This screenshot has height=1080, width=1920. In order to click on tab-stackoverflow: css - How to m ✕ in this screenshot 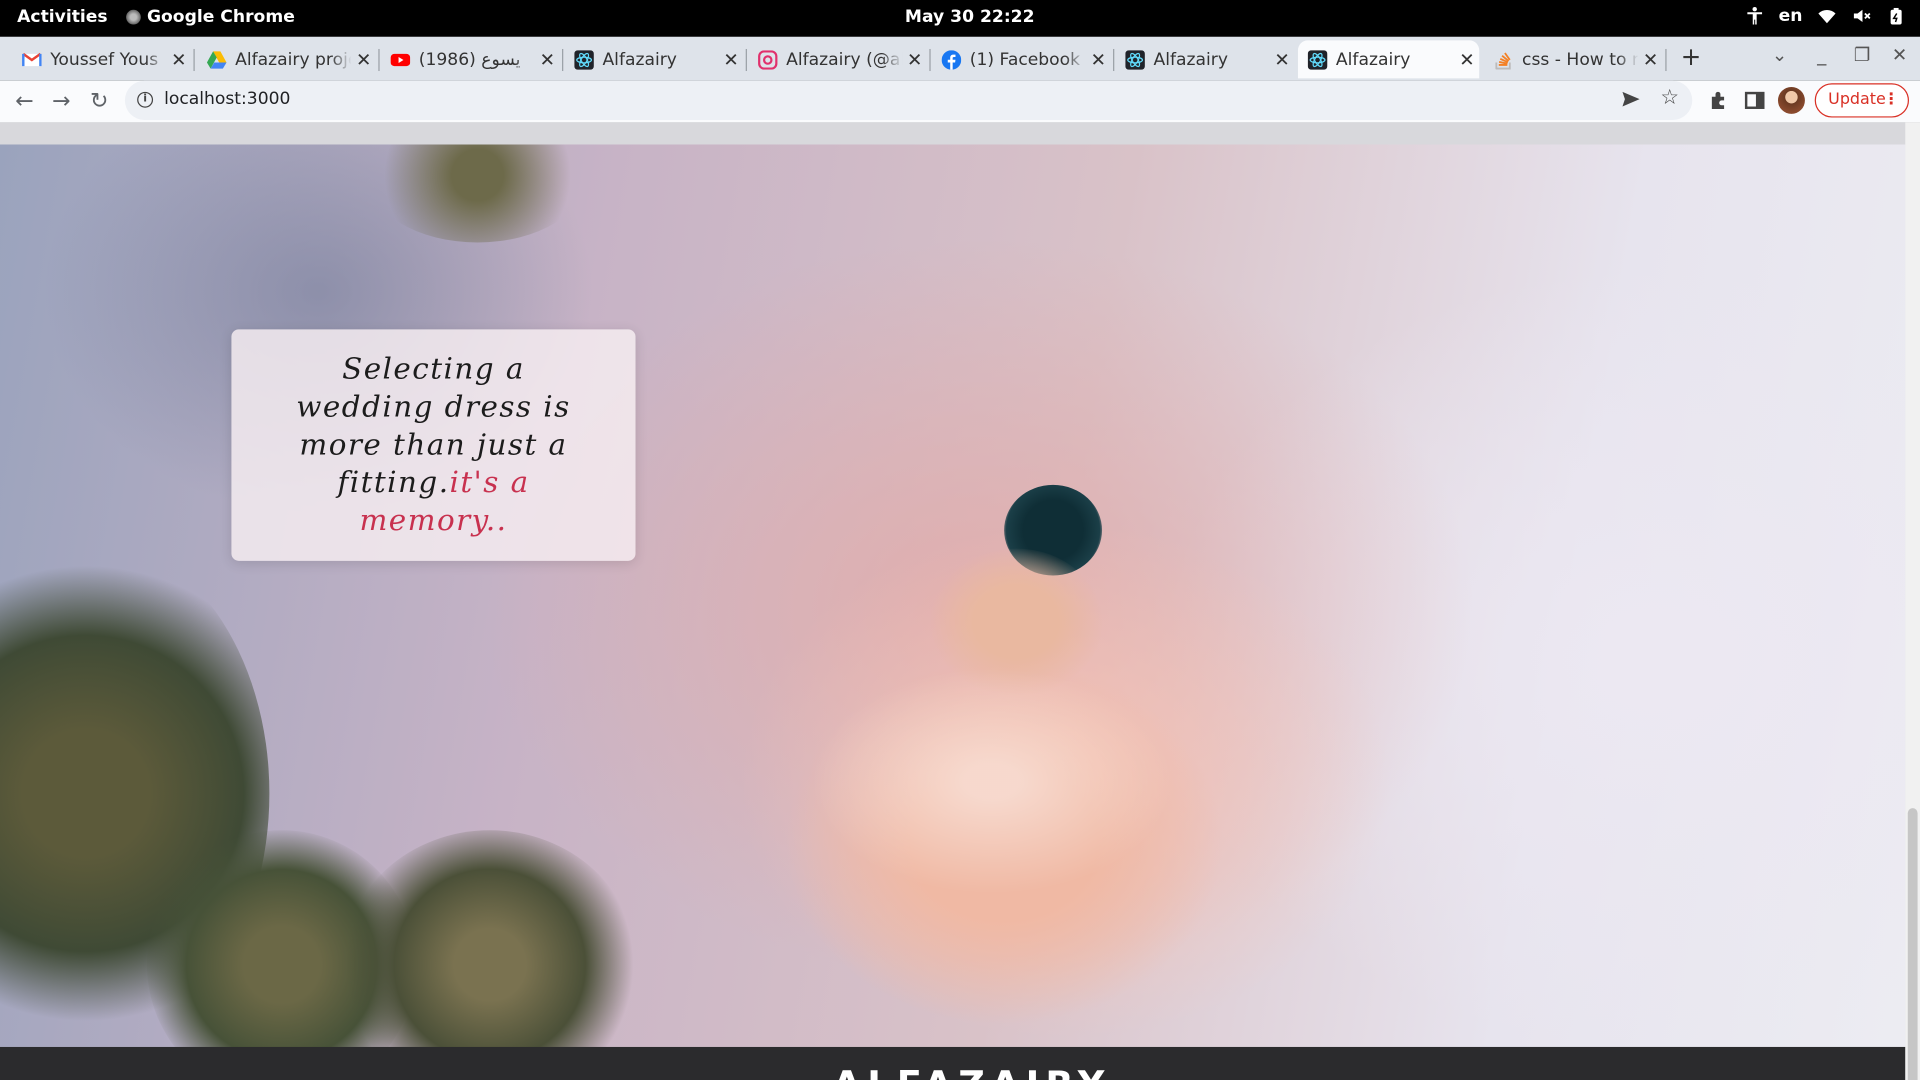, I will do `click(1573, 59)`.